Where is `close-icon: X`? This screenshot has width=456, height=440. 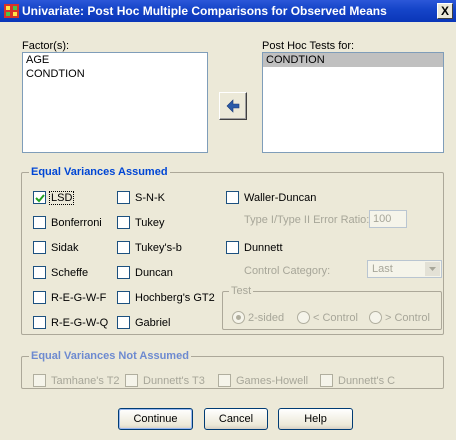 close-icon: X is located at coordinates (444, 11).